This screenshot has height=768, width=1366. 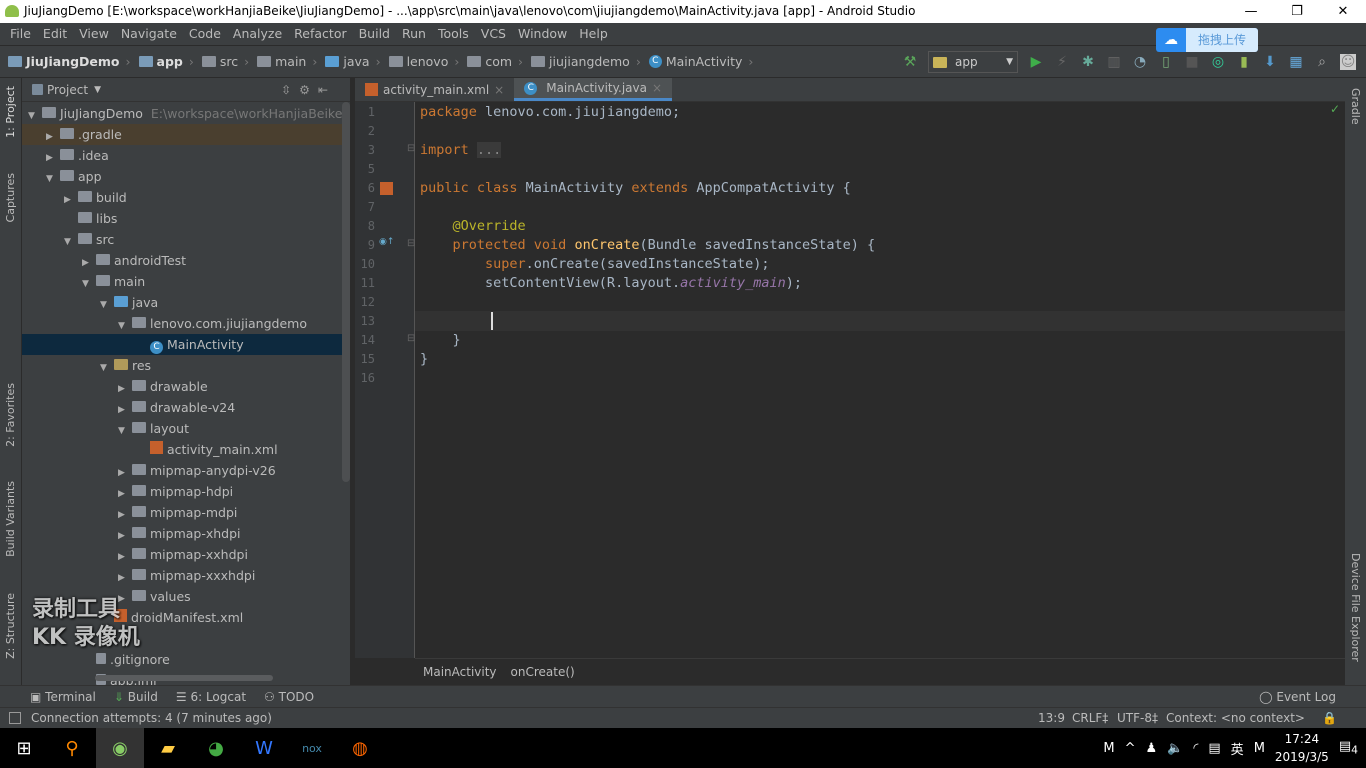 I want to click on panel-actions: ⇳⚙⇤, so click(x=308, y=90).